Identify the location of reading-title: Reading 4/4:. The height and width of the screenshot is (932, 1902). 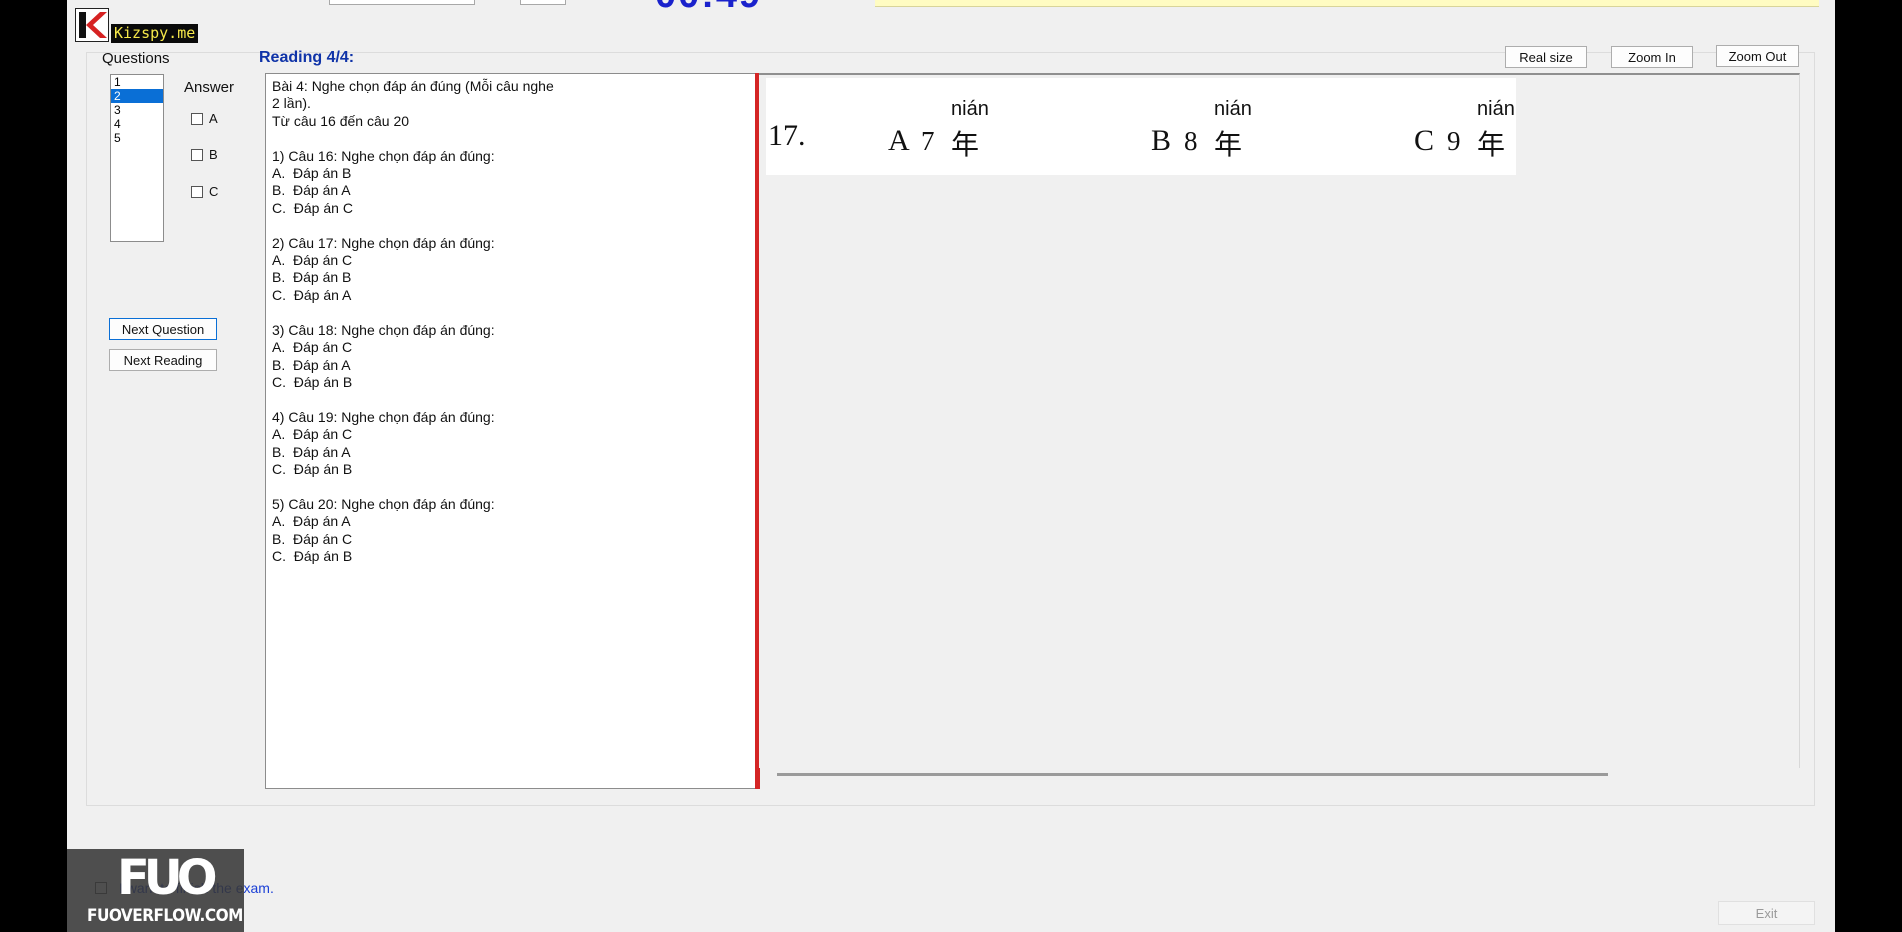
(307, 57).